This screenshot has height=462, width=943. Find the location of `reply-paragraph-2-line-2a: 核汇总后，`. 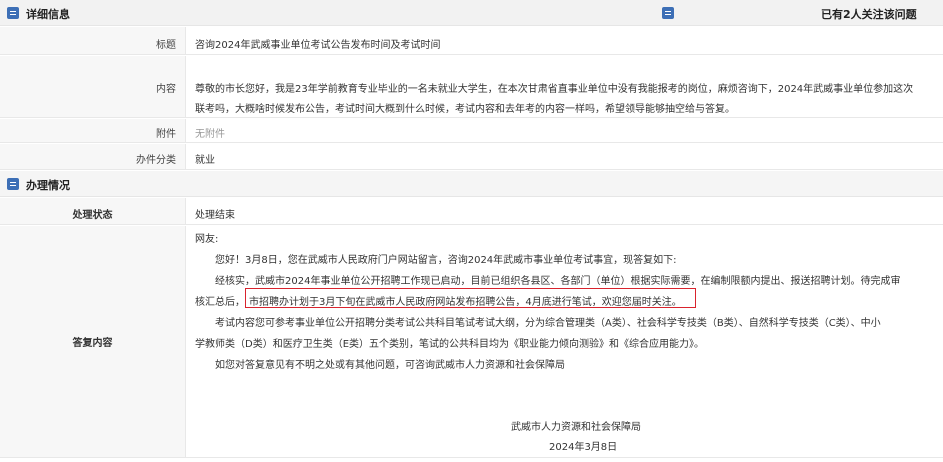

reply-paragraph-2-line-2a: 核汇总后， is located at coordinates (220, 302).